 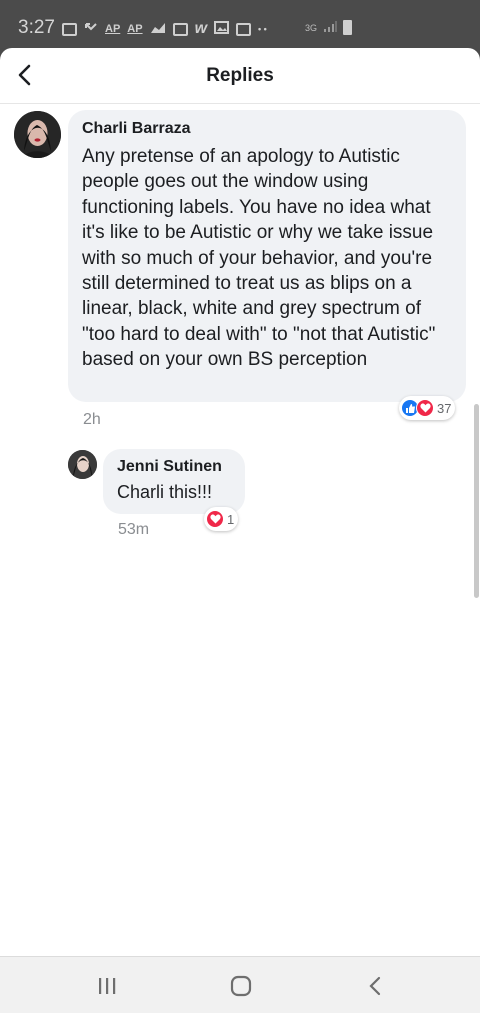 What do you see at coordinates (174, 467) in the screenshot?
I see `reply-author: Jenni Sutinen` at bounding box center [174, 467].